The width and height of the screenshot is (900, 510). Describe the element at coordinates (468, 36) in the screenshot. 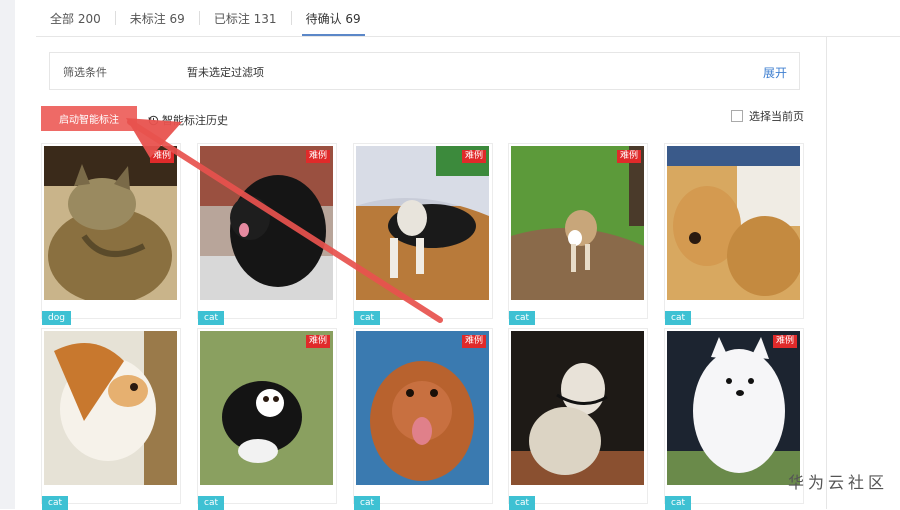

I see `tabs-divider` at that location.